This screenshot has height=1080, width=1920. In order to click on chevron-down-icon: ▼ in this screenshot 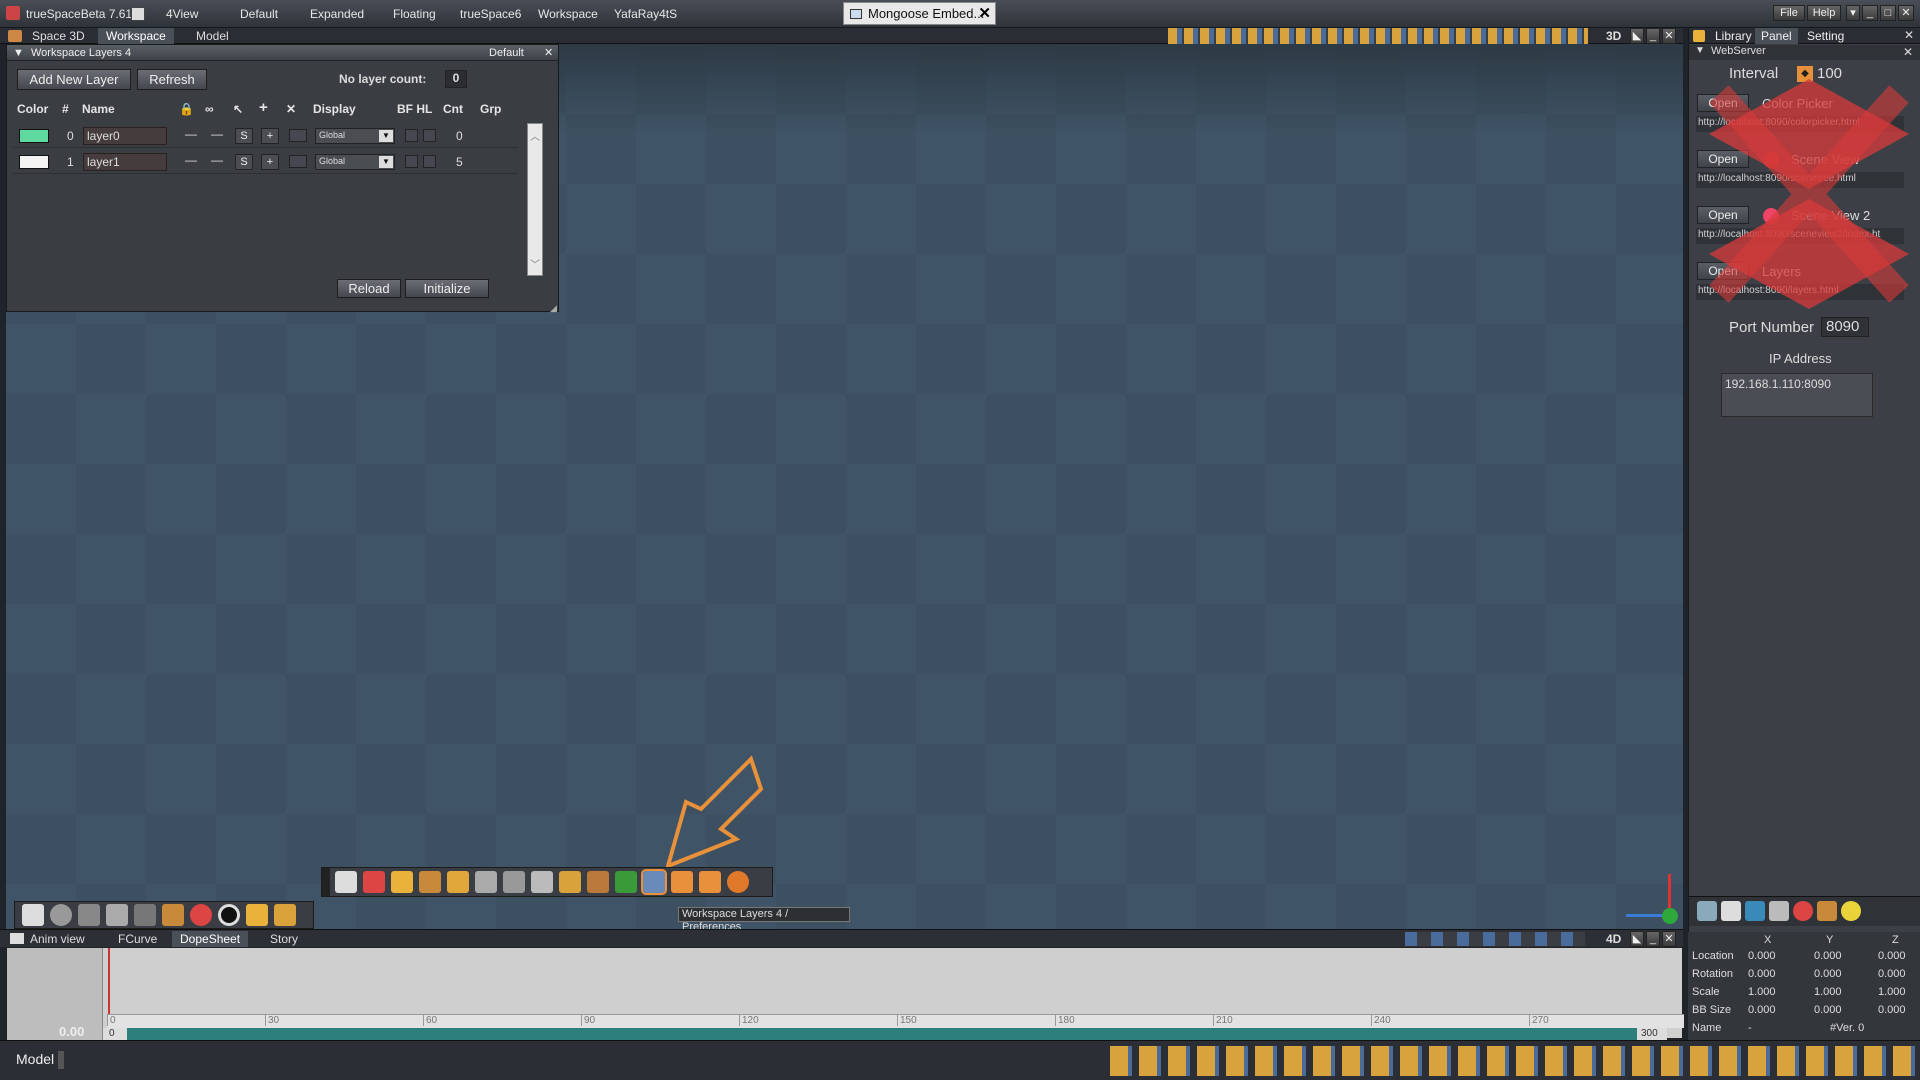, I will do `click(386, 136)`.